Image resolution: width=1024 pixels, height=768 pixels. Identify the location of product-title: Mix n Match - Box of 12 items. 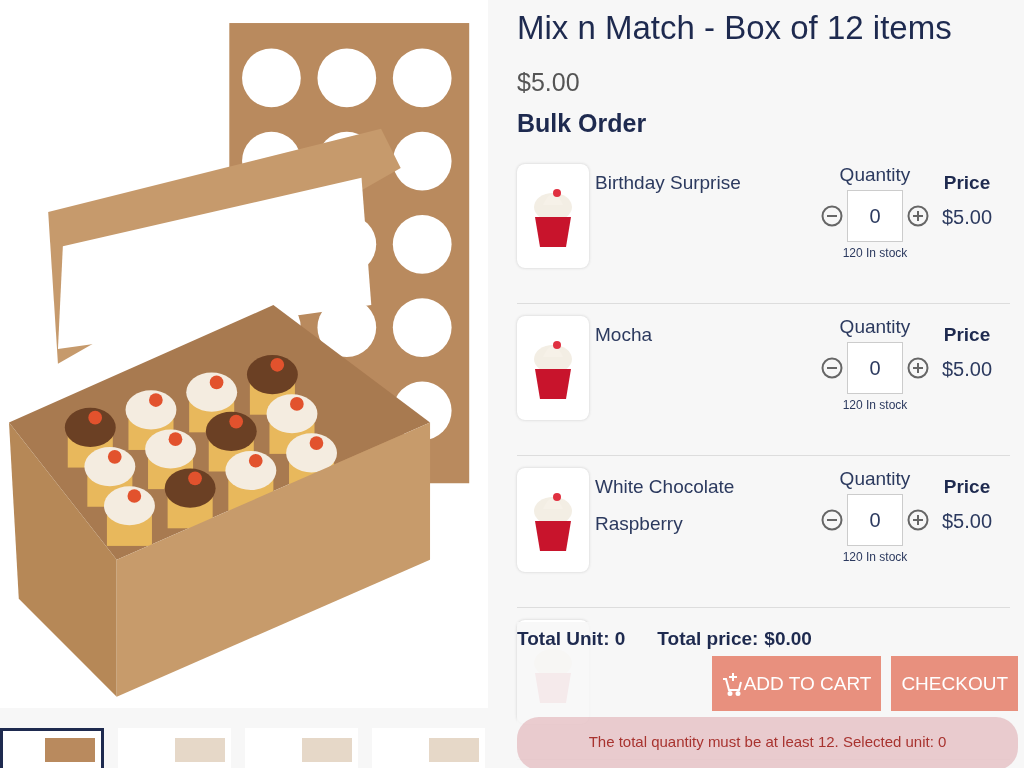
(735, 28).